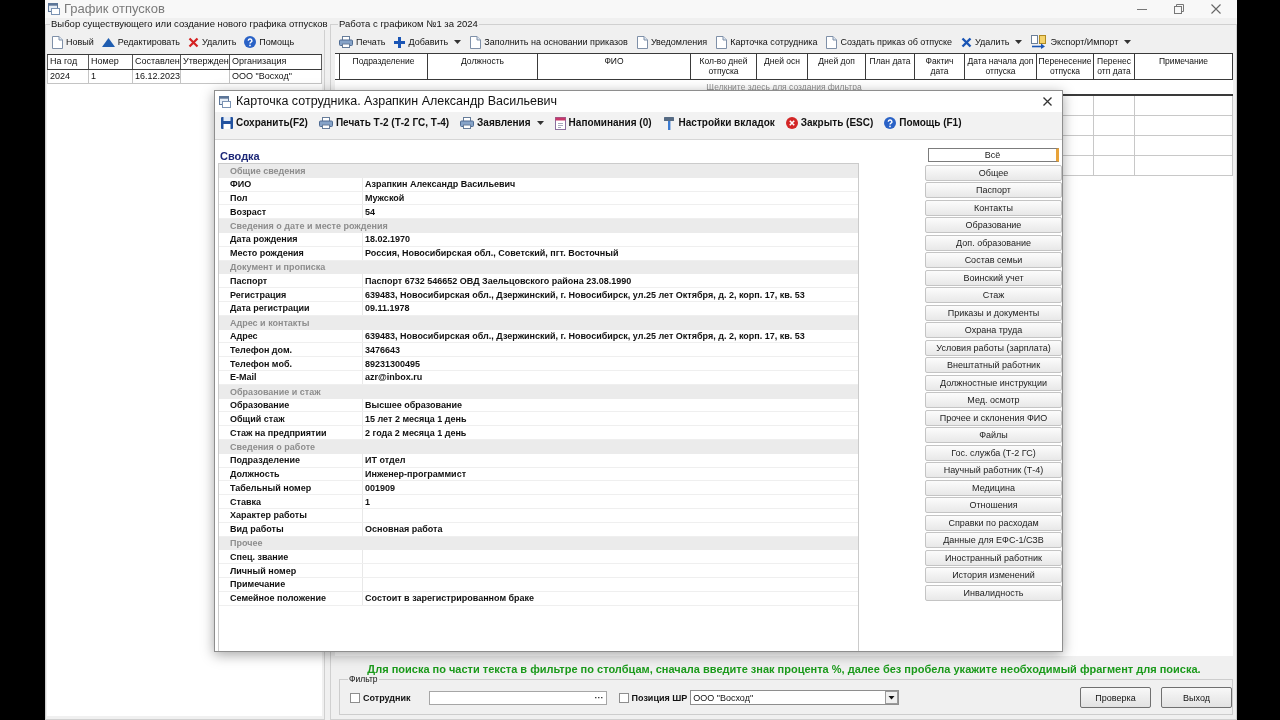 The width and height of the screenshot is (1280, 720). I want to click on tab-button: Паспорт, so click(993, 190).